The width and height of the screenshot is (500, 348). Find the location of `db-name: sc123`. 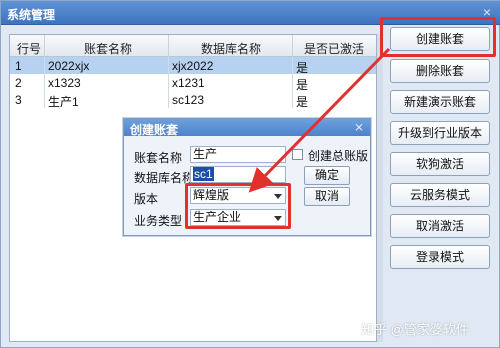

db-name: sc123 is located at coordinates (188, 100).